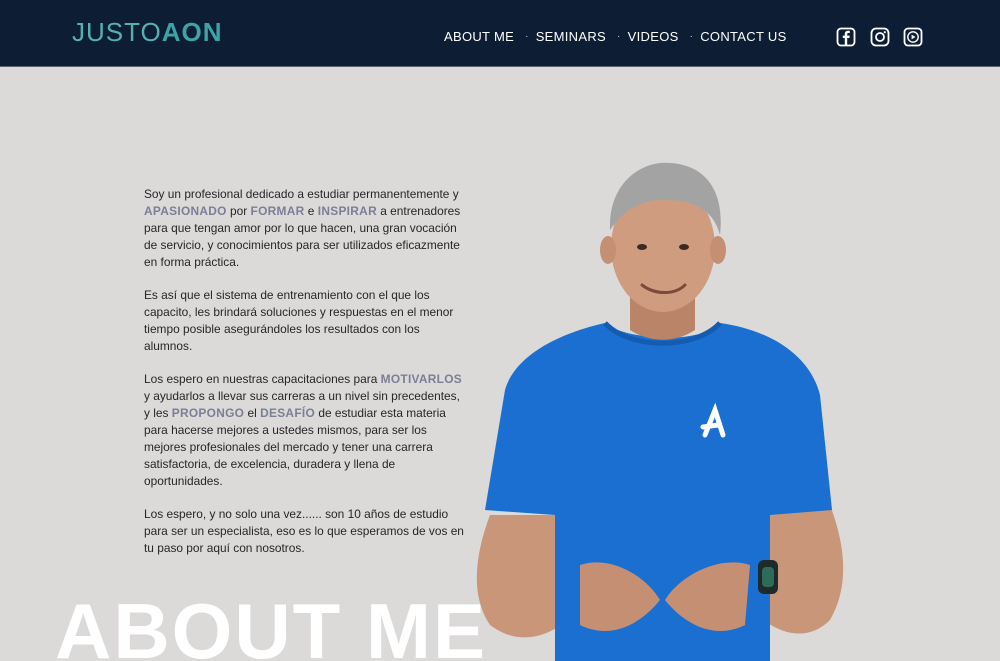 The image size is (1000, 661). I want to click on highlight-word: DESAFÍO, so click(288, 413).